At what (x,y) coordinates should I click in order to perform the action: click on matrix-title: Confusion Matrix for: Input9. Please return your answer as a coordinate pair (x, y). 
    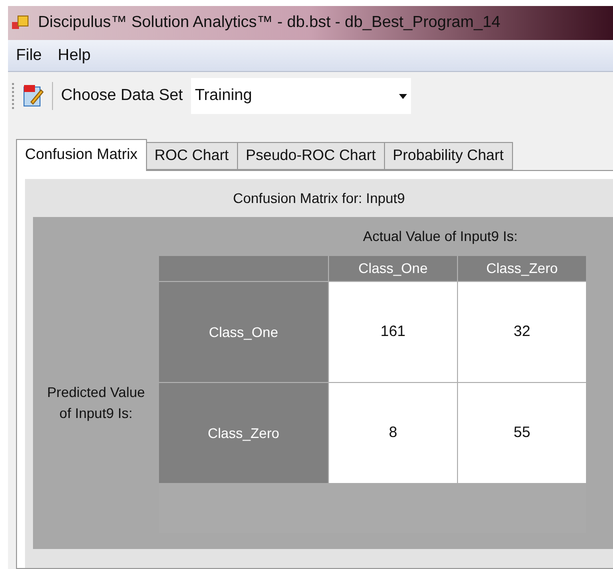
    Looking at the image, I should click on (319, 198).